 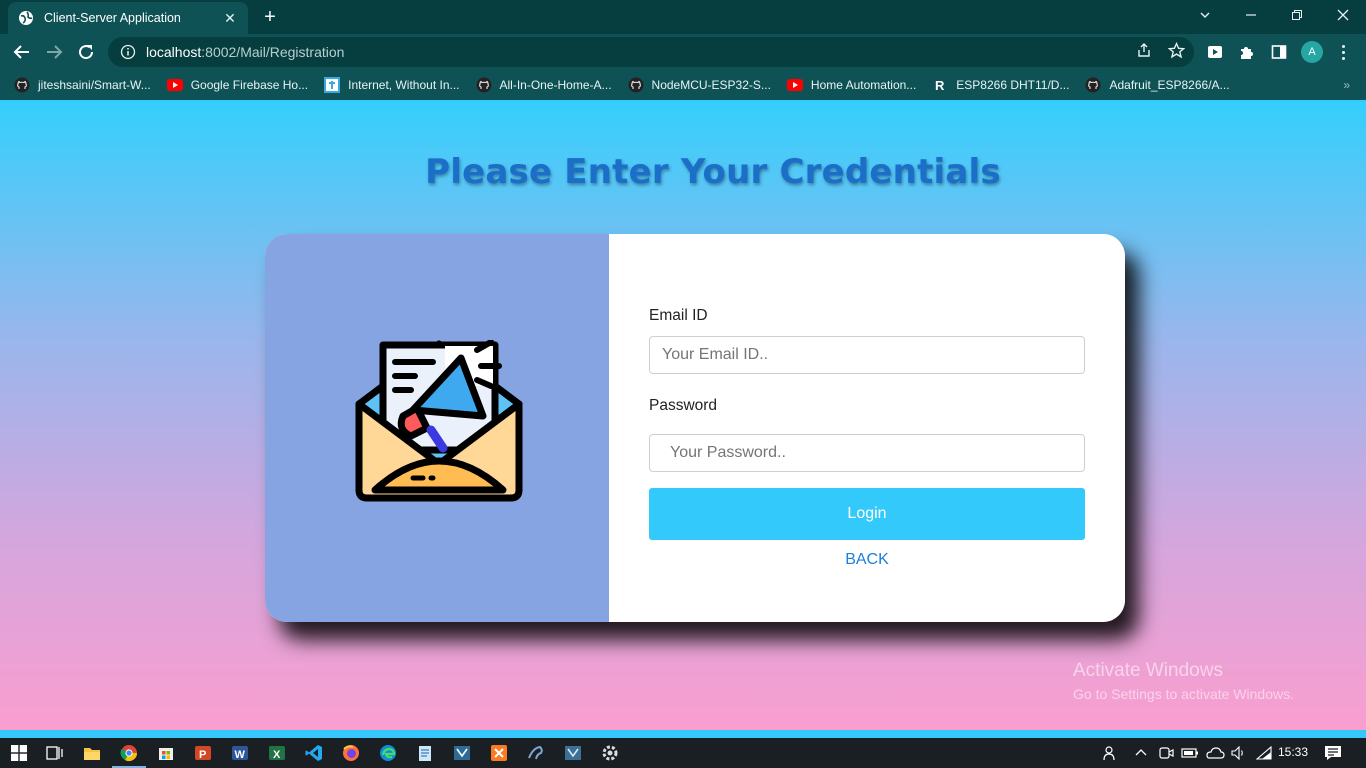 I want to click on globe-icon, so click(x=26, y=18).